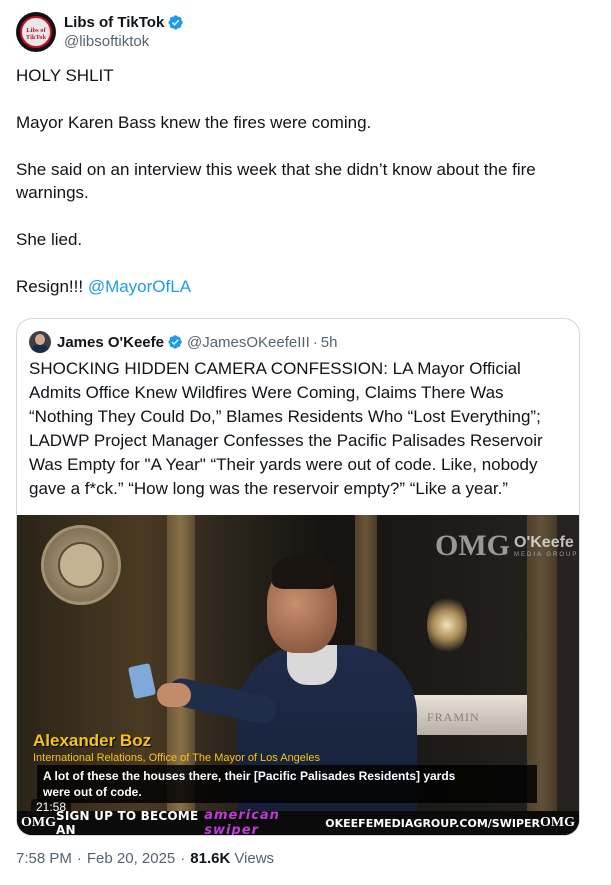 This screenshot has height=885, width=611. I want to click on quote-author-handle: @JamesOKeefeIII, so click(248, 342).